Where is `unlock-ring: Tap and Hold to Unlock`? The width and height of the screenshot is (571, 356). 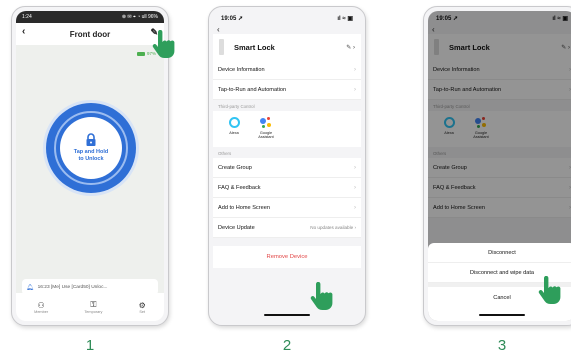 unlock-ring: Tap and Hold to Unlock is located at coordinates (91, 148).